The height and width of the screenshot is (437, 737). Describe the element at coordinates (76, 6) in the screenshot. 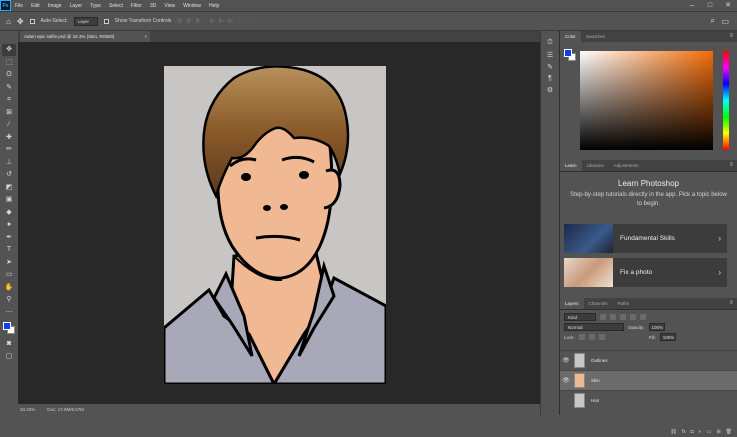

I see `menu-layer: Layer` at that location.